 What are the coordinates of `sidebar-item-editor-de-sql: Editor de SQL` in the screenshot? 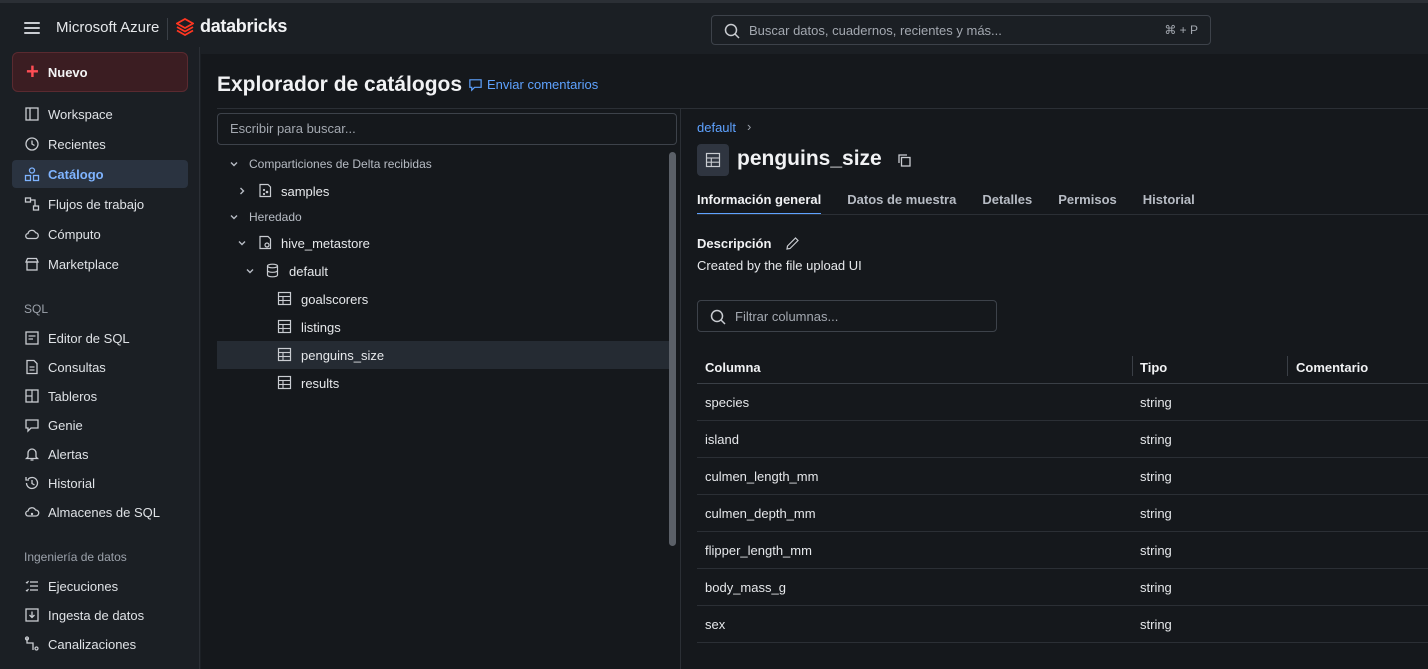 It's located at (100, 338).